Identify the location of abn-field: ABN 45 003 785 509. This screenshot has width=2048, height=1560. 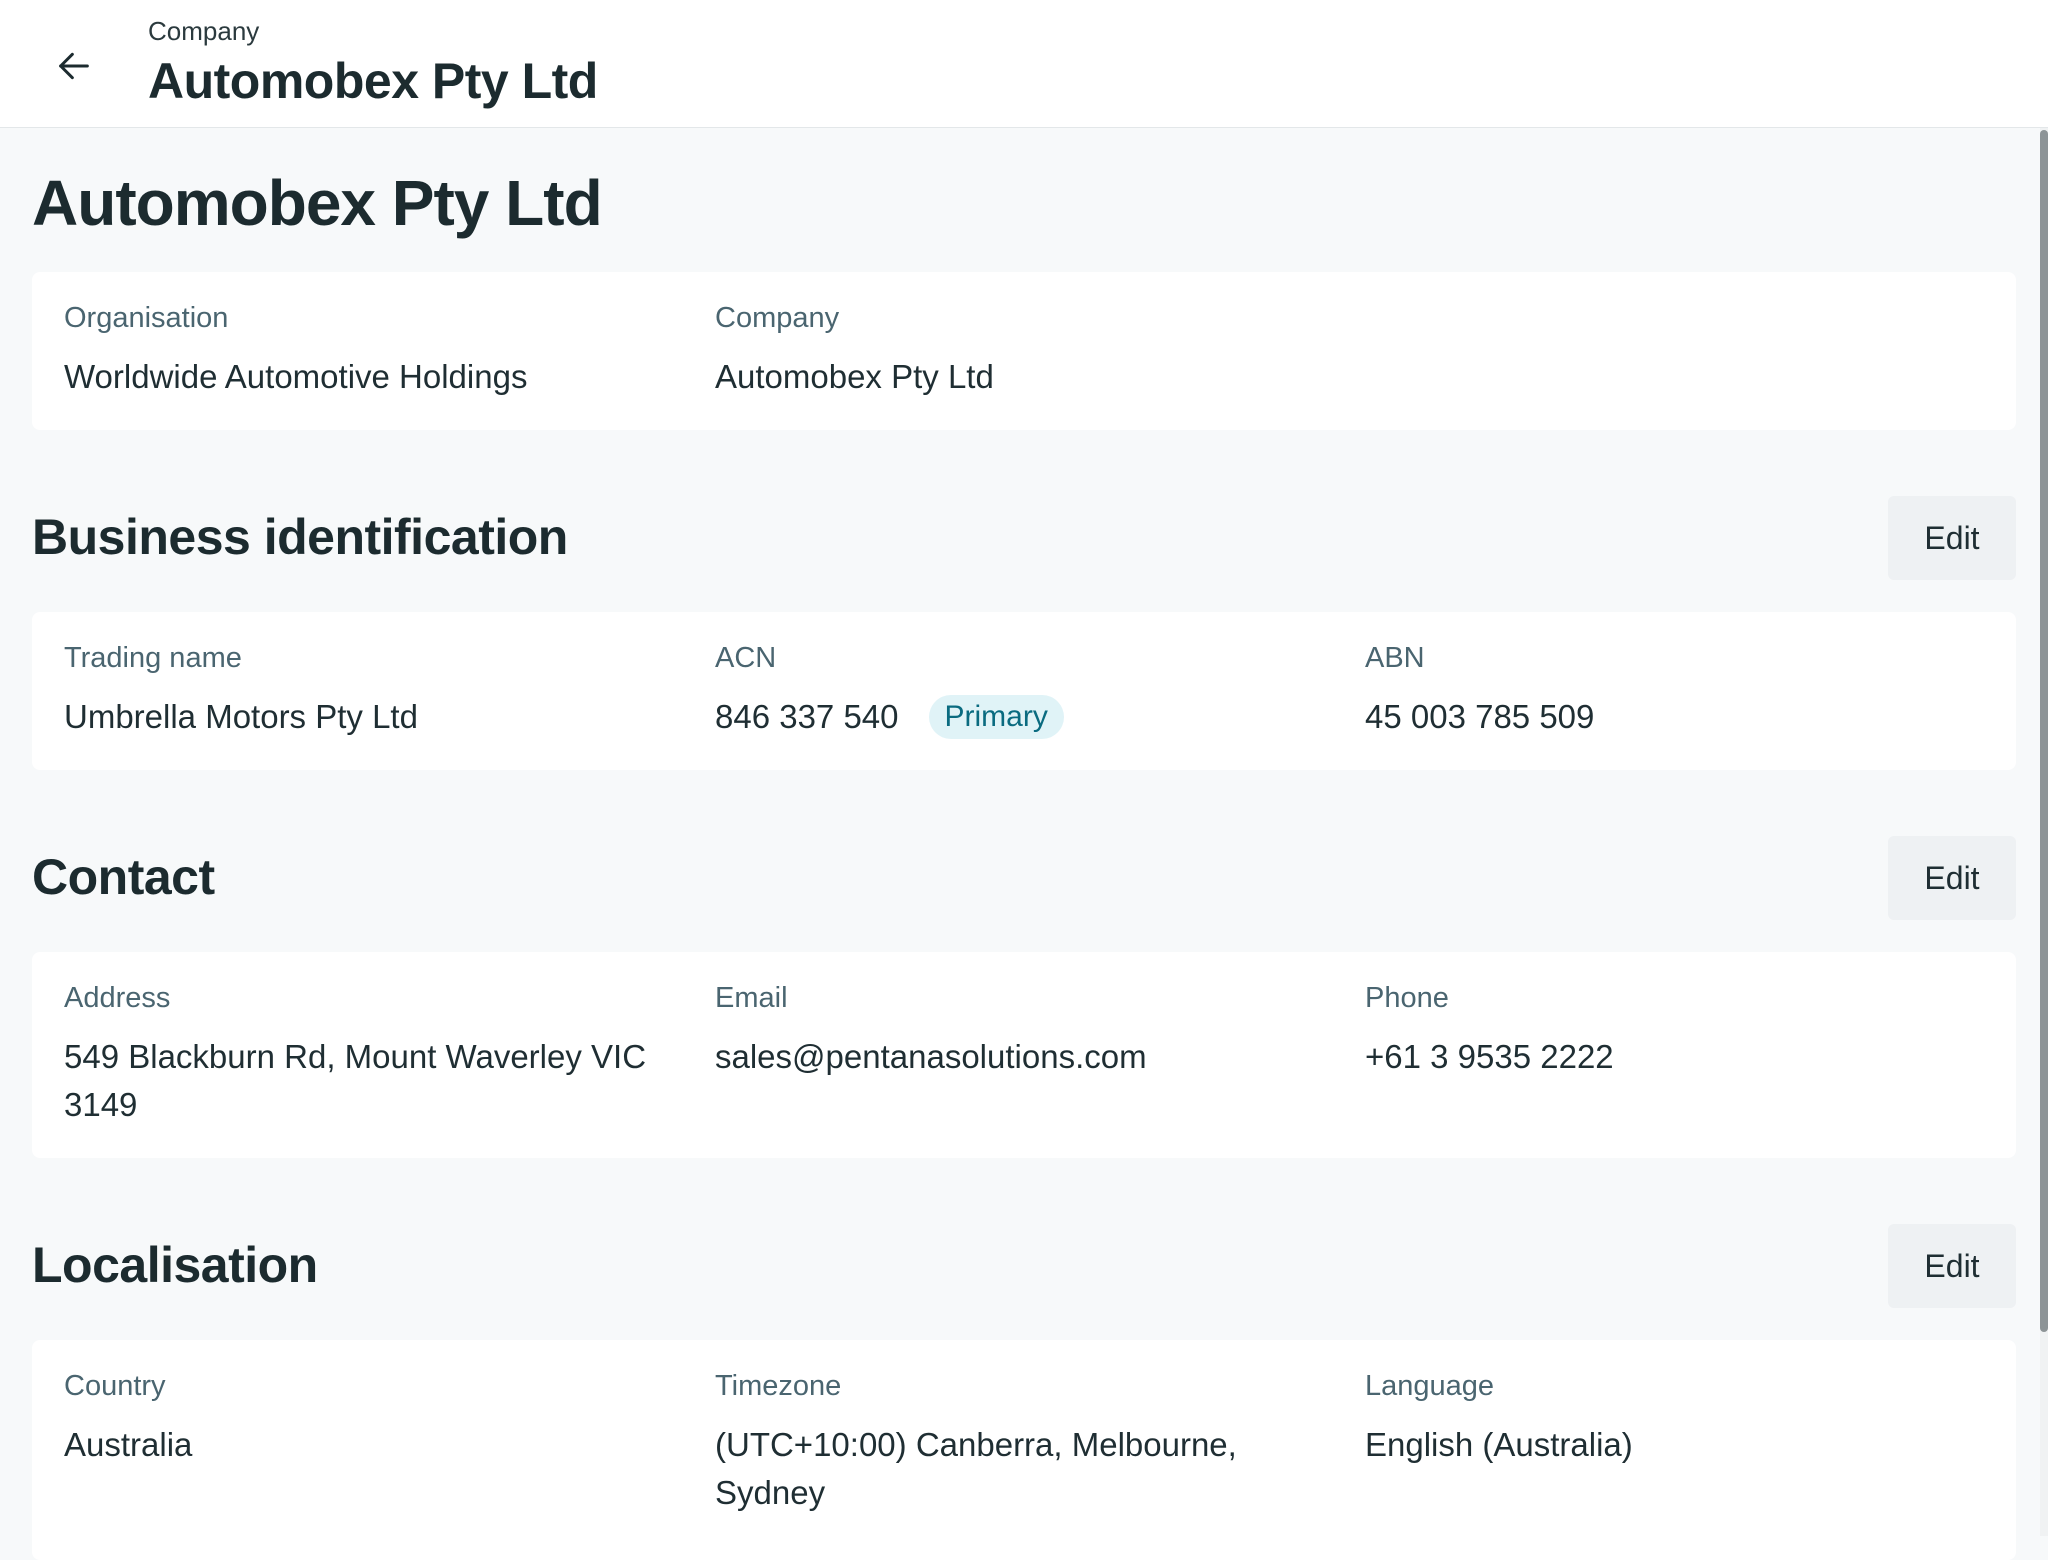
(1479, 691).